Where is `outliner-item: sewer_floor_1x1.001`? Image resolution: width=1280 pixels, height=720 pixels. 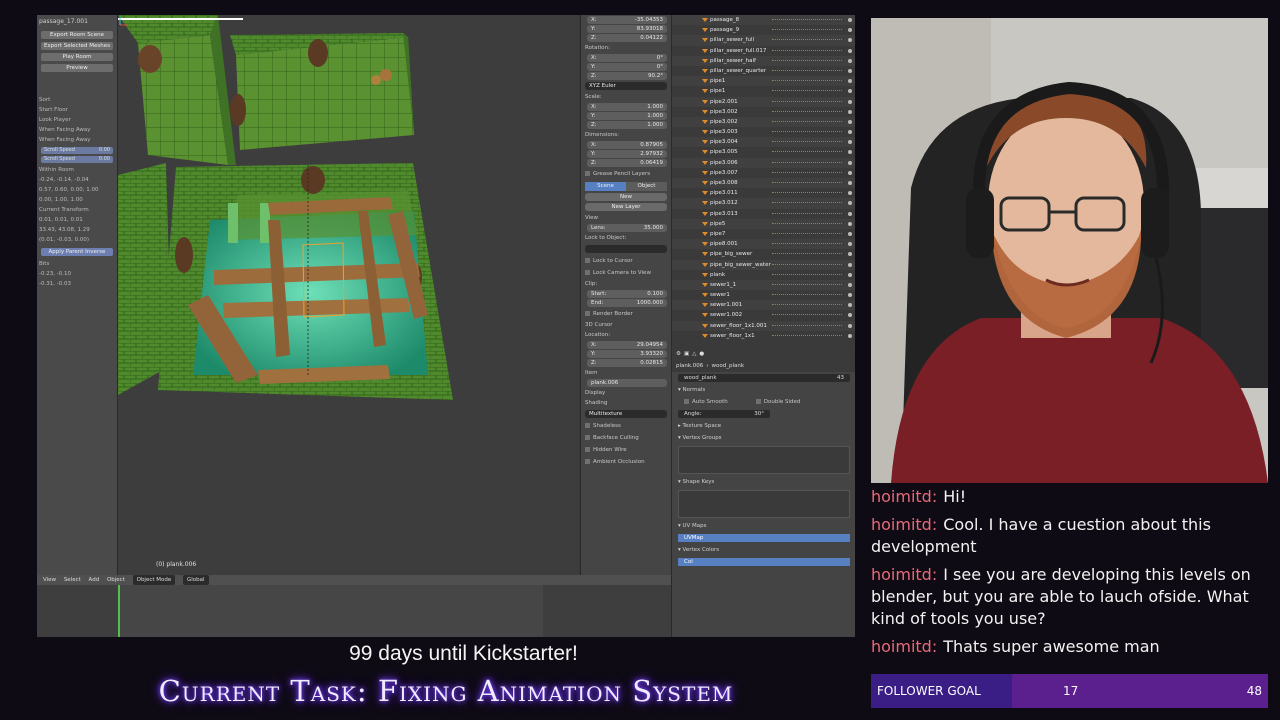
outliner-item: sewer_floor_1x1.001 is located at coordinates (763, 325).